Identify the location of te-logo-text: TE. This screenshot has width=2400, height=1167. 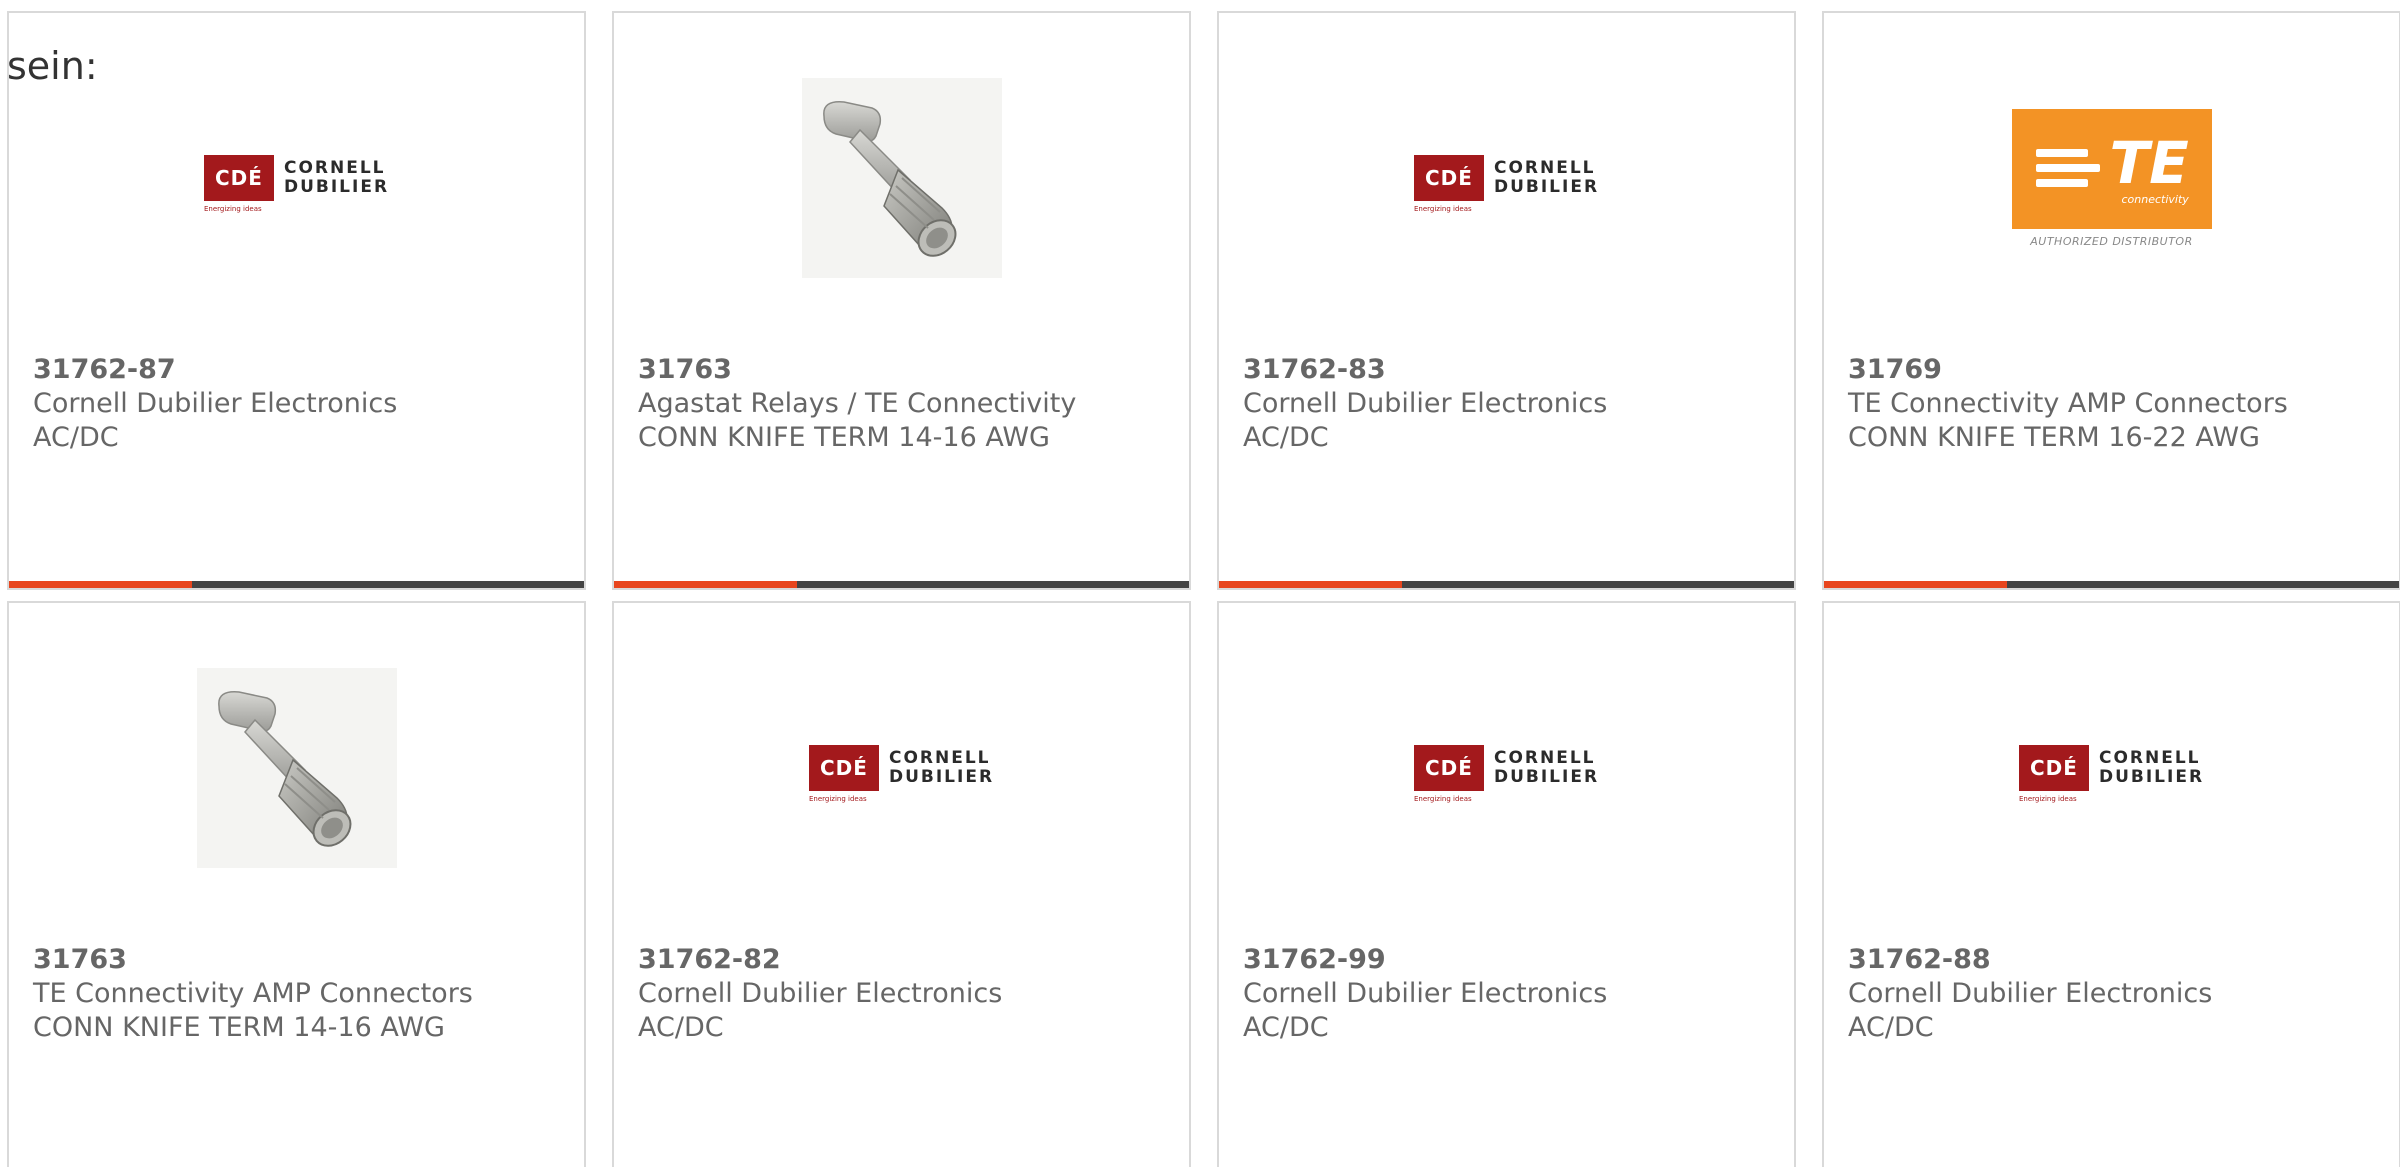
(2149, 162).